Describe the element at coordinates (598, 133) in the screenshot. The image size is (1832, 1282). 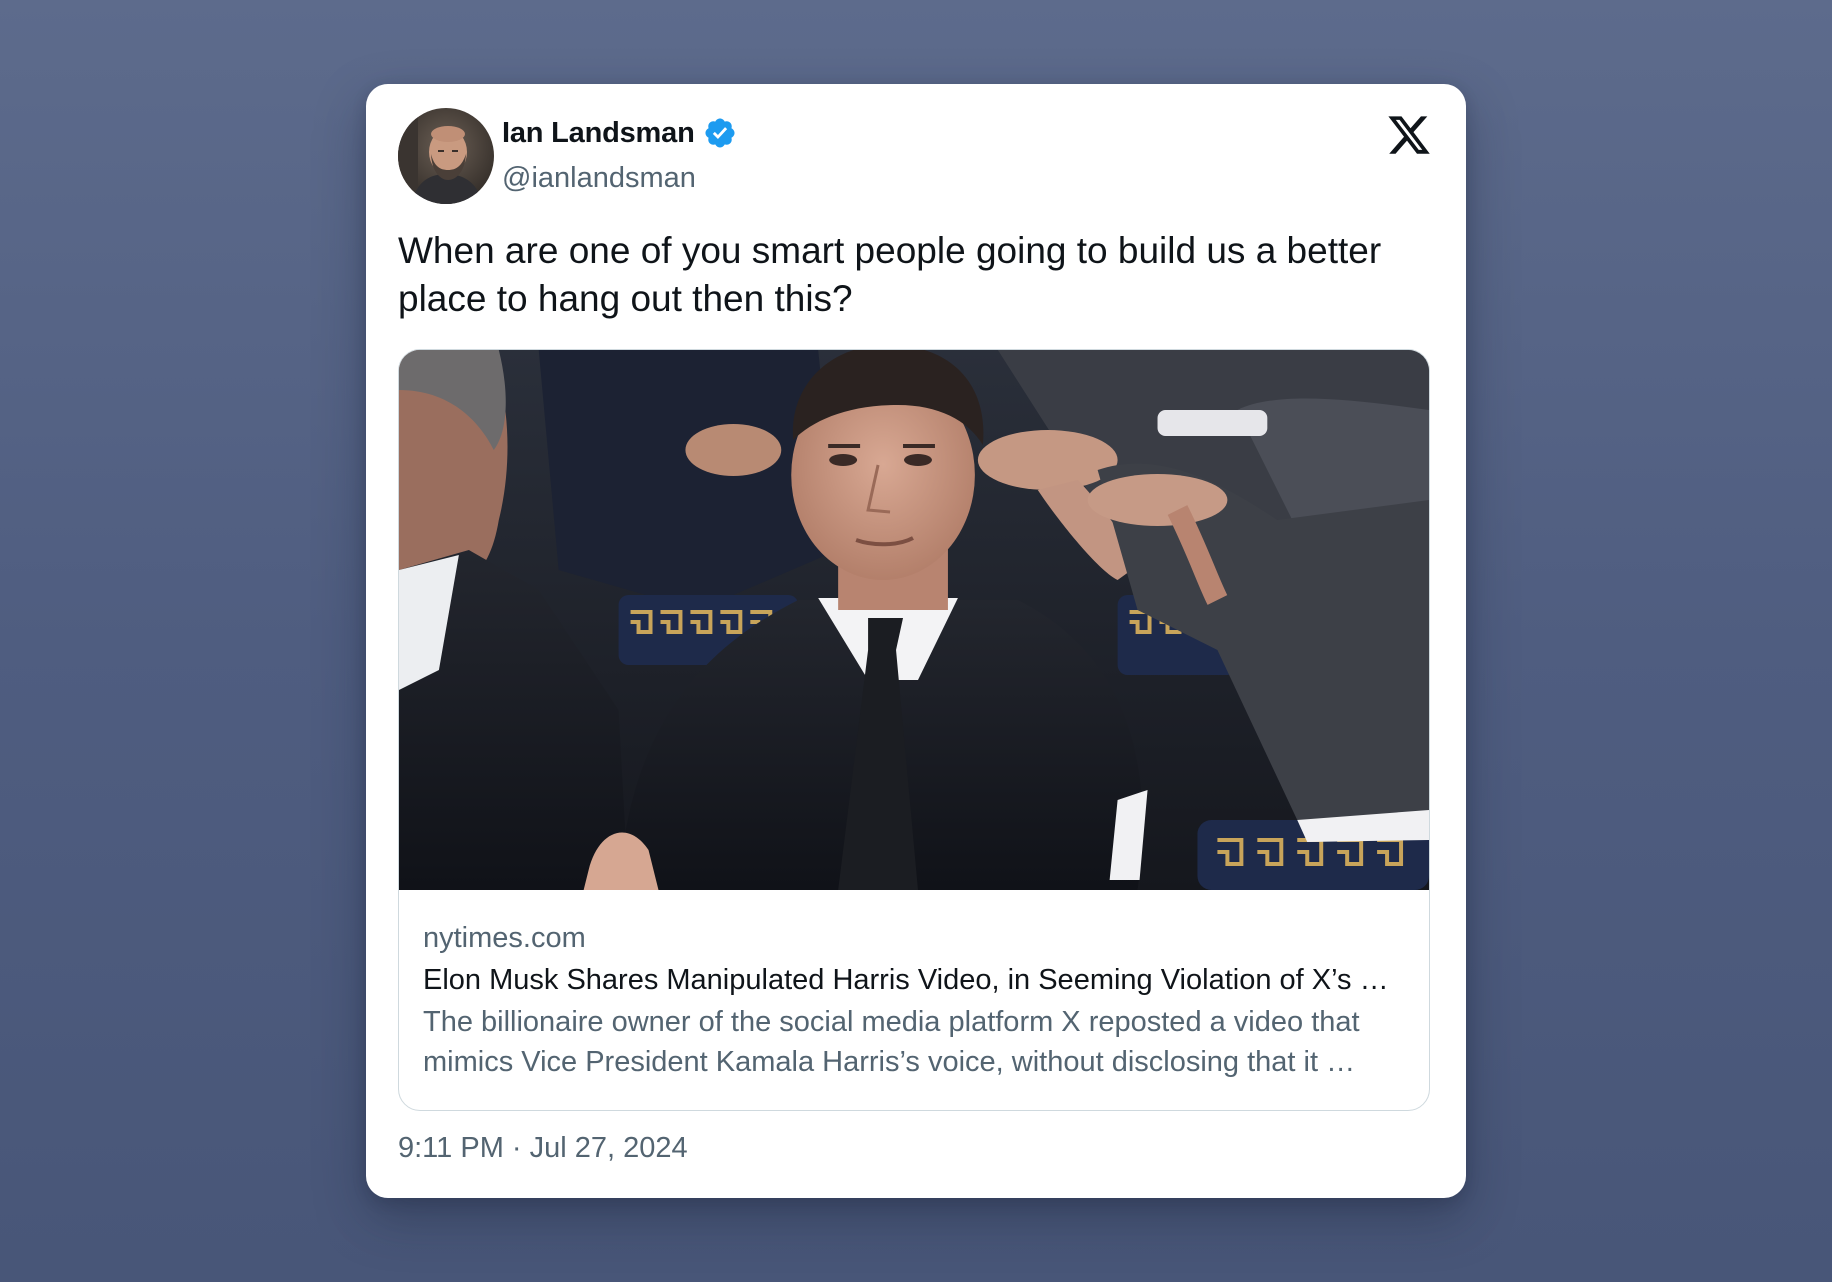
I see `author-display-name: Ian Landsman` at that location.